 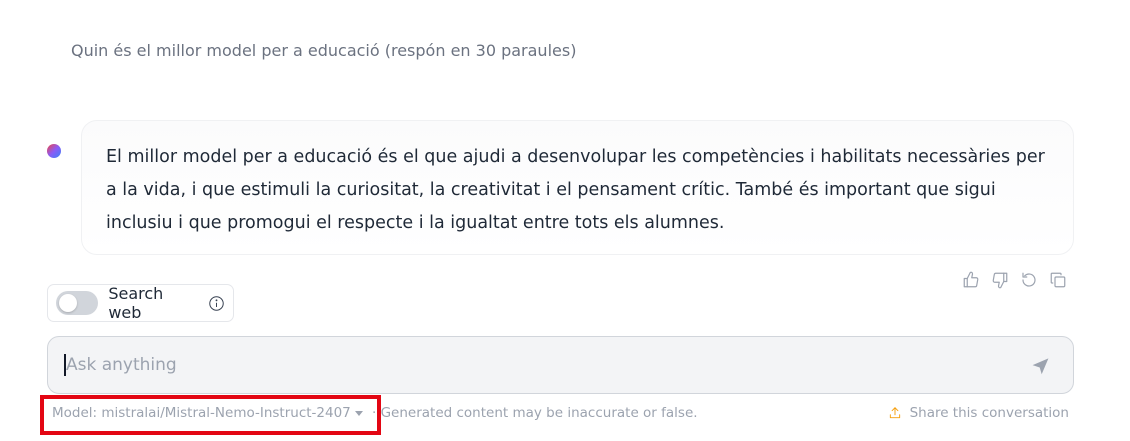 What do you see at coordinates (54, 151) in the screenshot?
I see `assistant-avatar-icon` at bounding box center [54, 151].